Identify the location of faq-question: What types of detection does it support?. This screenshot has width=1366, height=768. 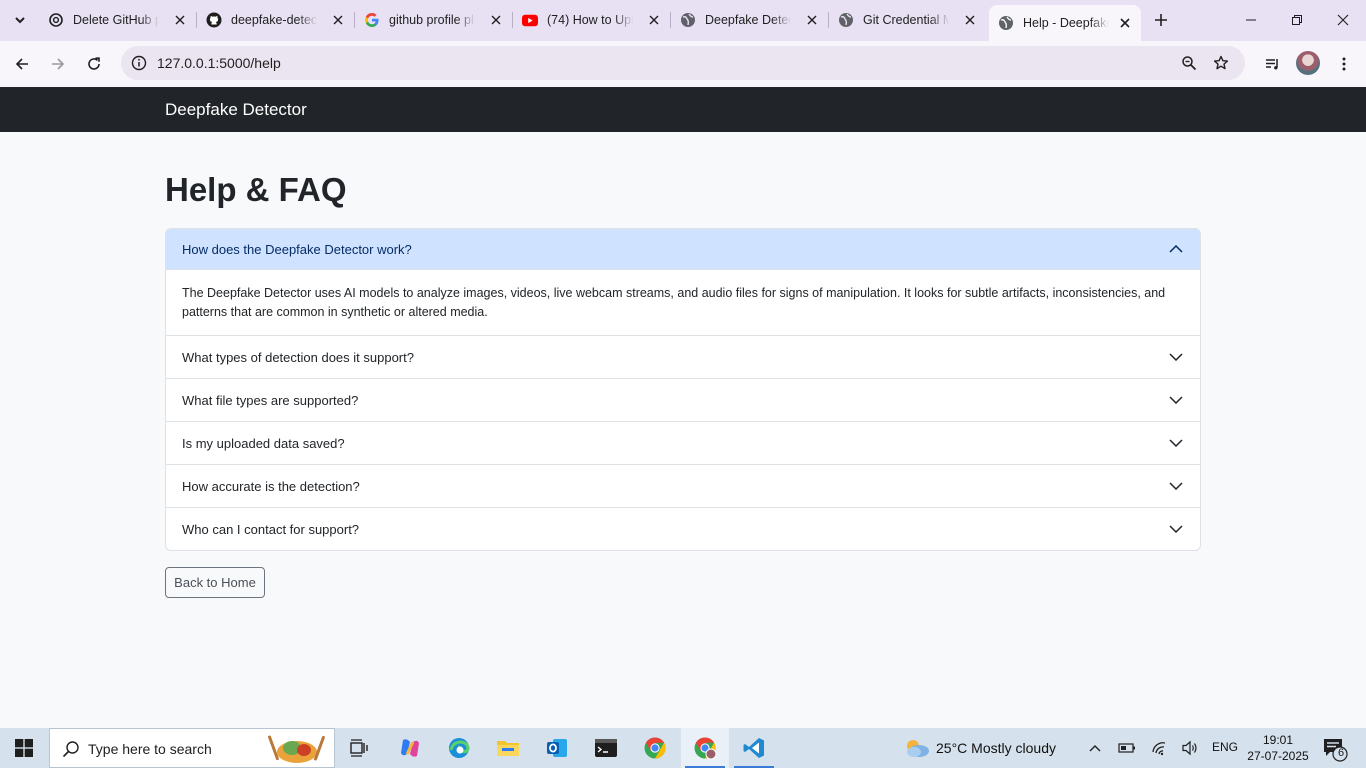
(298, 357).